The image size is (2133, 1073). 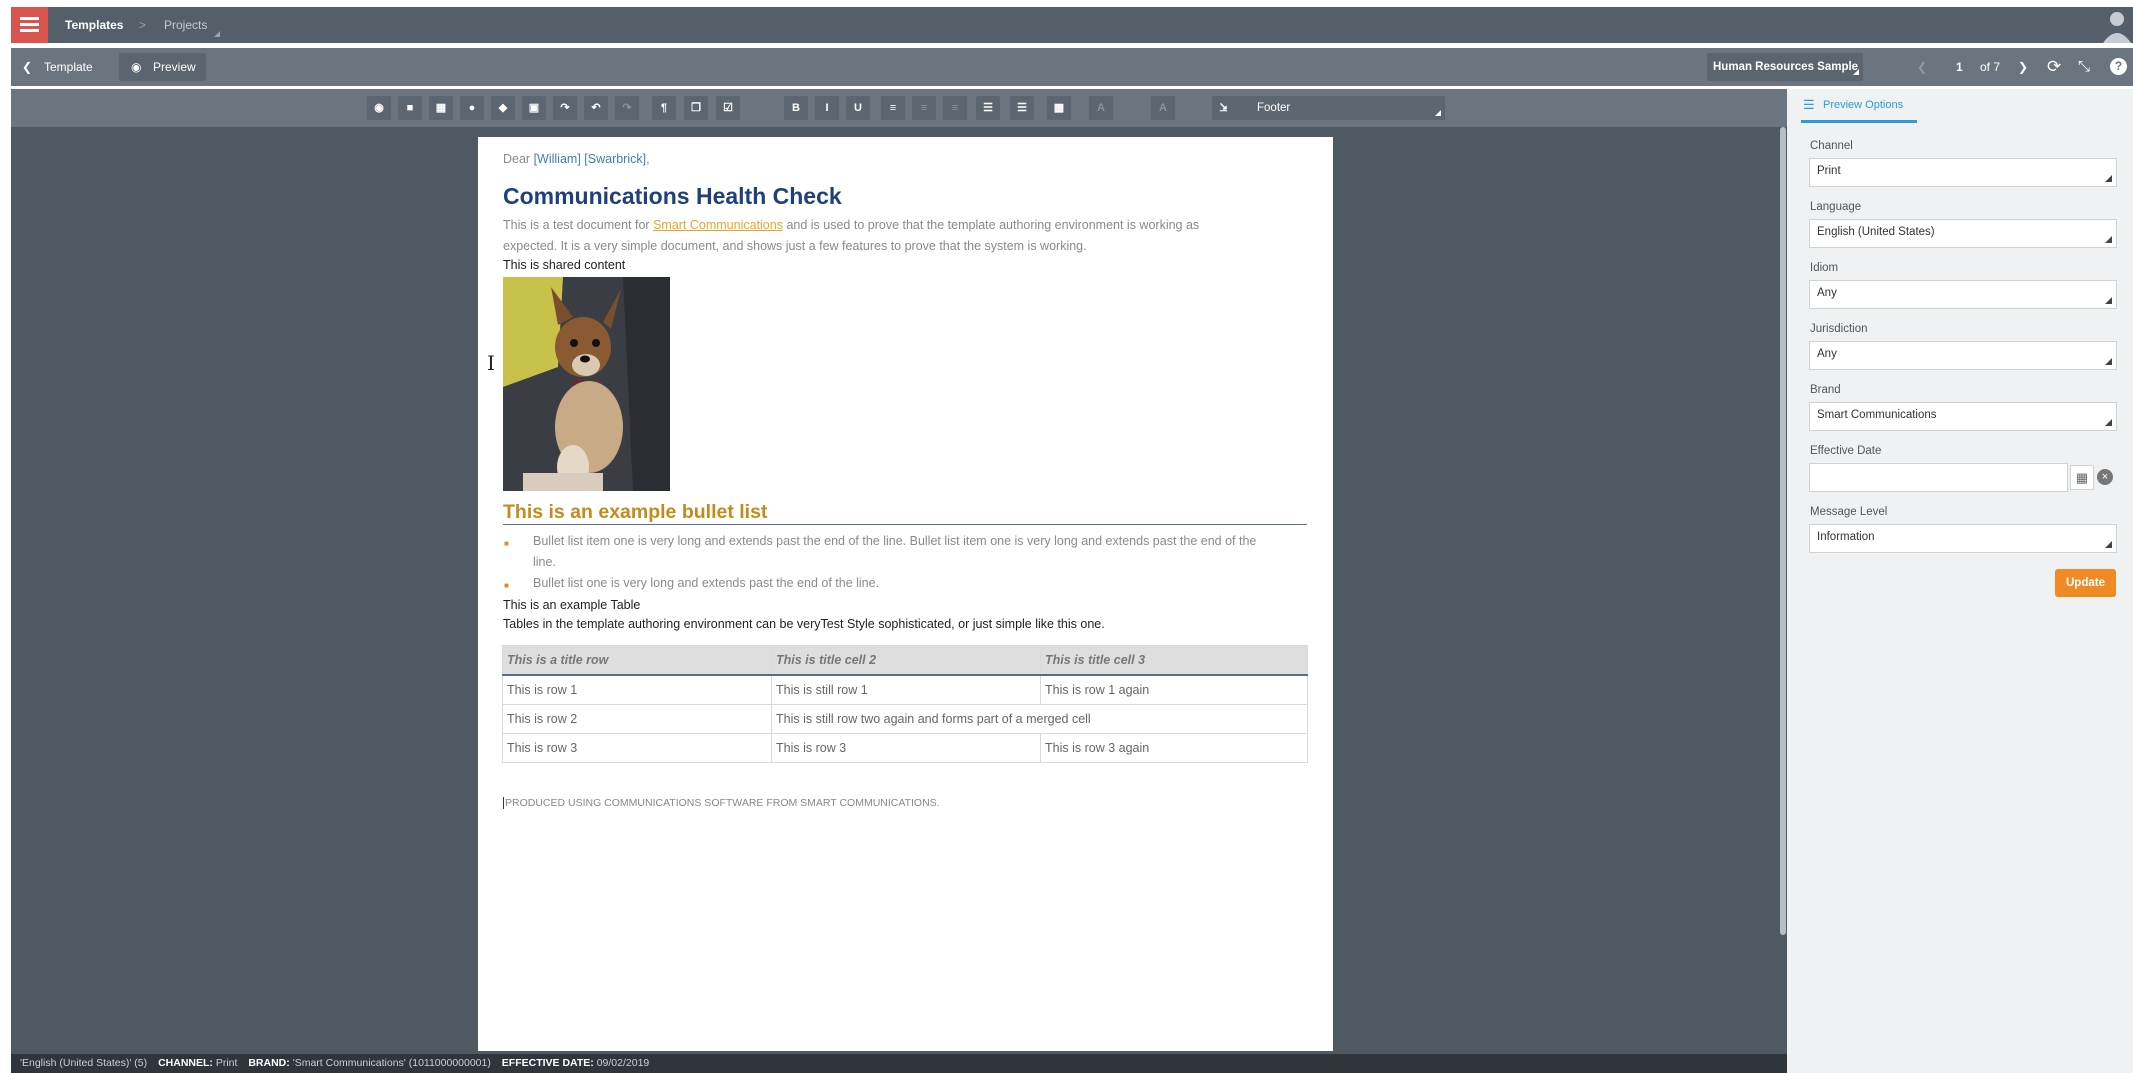 What do you see at coordinates (565, 108) in the screenshot?
I see `wrap-icon: ↷` at bounding box center [565, 108].